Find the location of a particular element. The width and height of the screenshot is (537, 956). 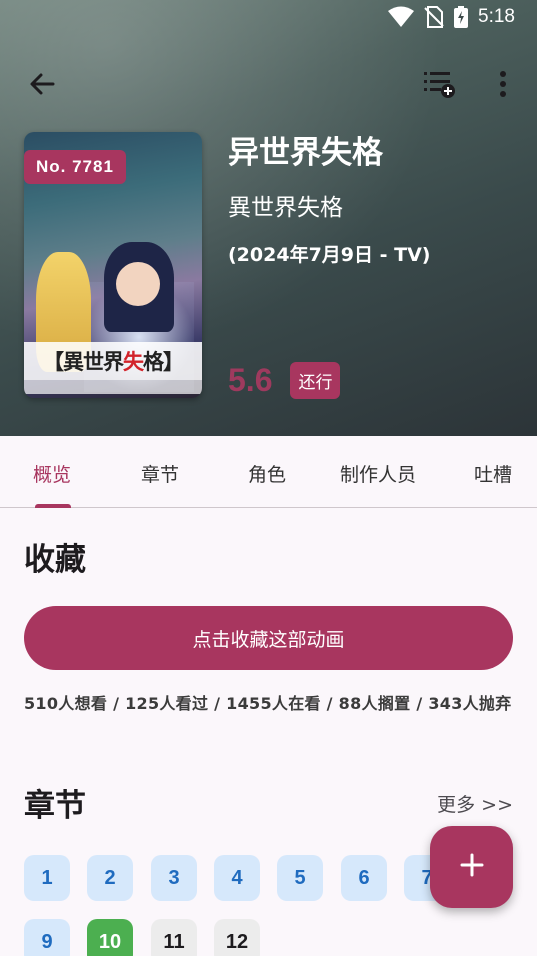

episode-button: 1 is located at coordinates (47, 878).